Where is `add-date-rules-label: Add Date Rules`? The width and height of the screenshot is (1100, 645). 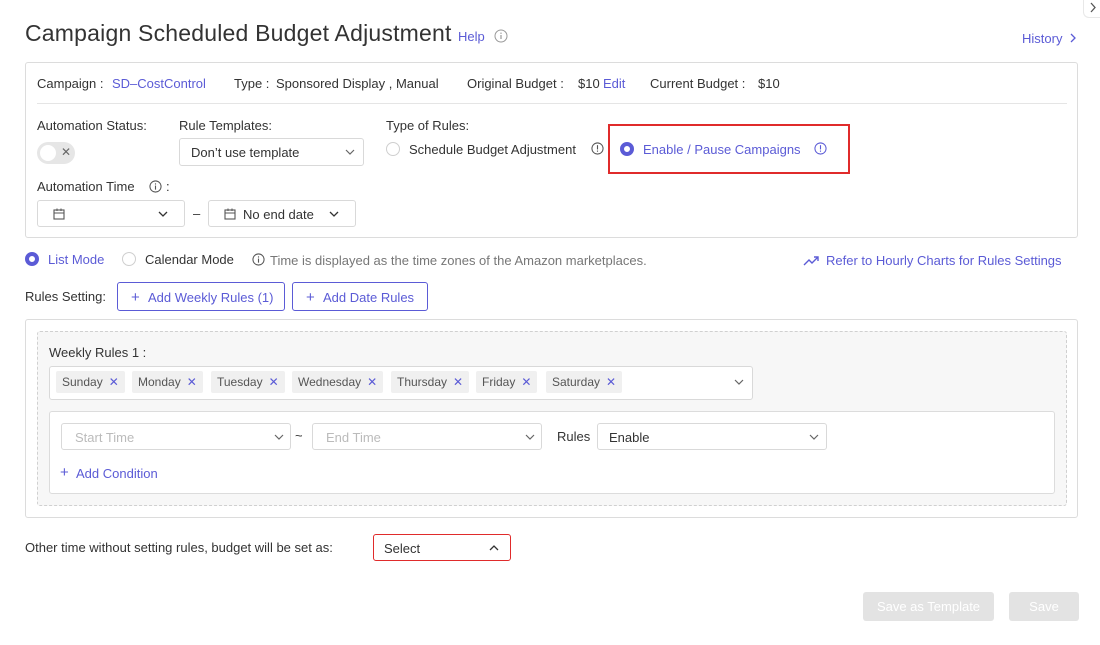
add-date-rules-label: Add Date Rules is located at coordinates (369, 297).